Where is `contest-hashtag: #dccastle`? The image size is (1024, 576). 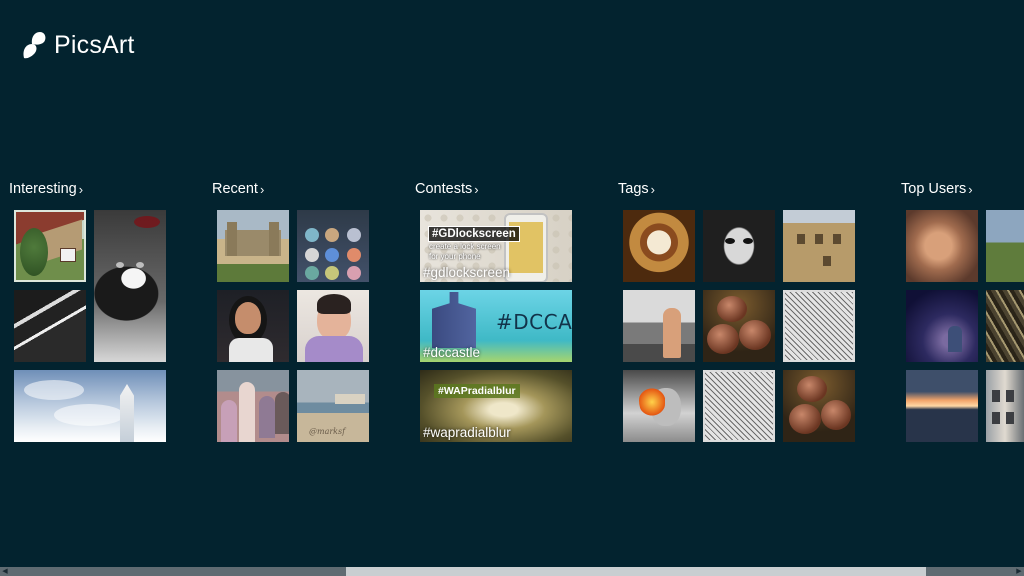 contest-hashtag: #dccastle is located at coordinates (452, 352).